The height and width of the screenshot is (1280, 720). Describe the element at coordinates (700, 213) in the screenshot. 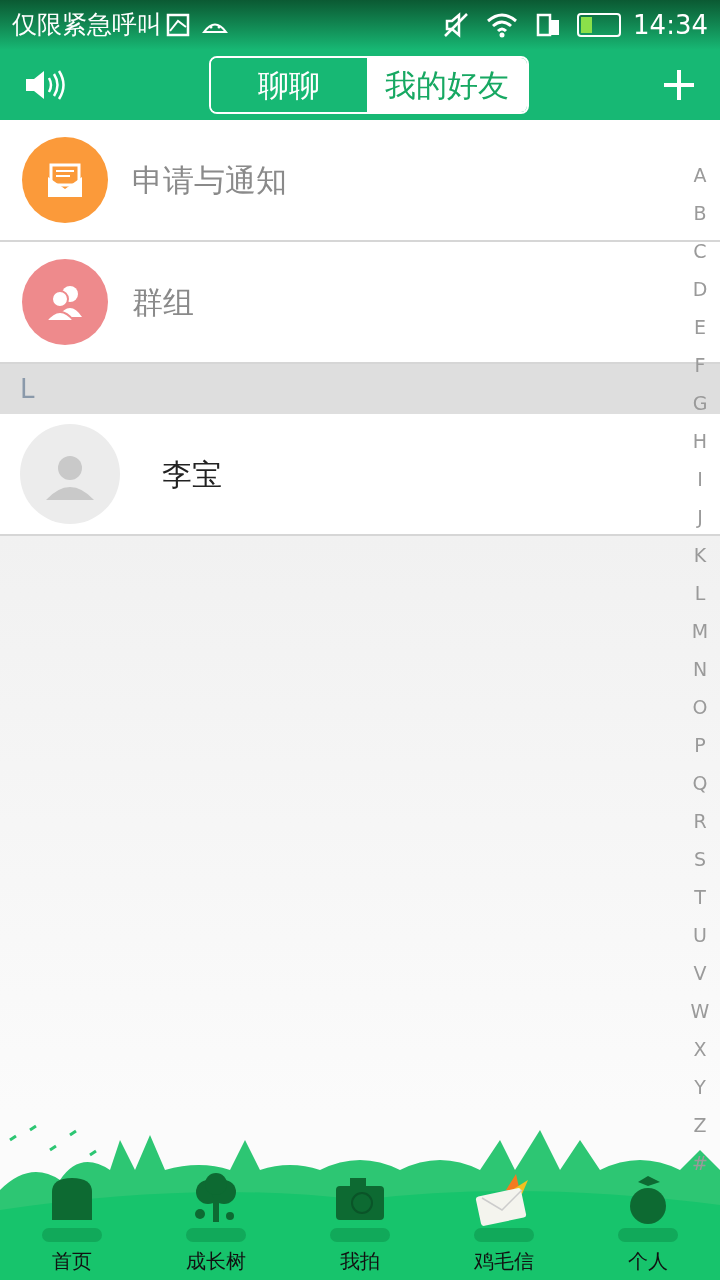

I see `index-letter: B` at that location.